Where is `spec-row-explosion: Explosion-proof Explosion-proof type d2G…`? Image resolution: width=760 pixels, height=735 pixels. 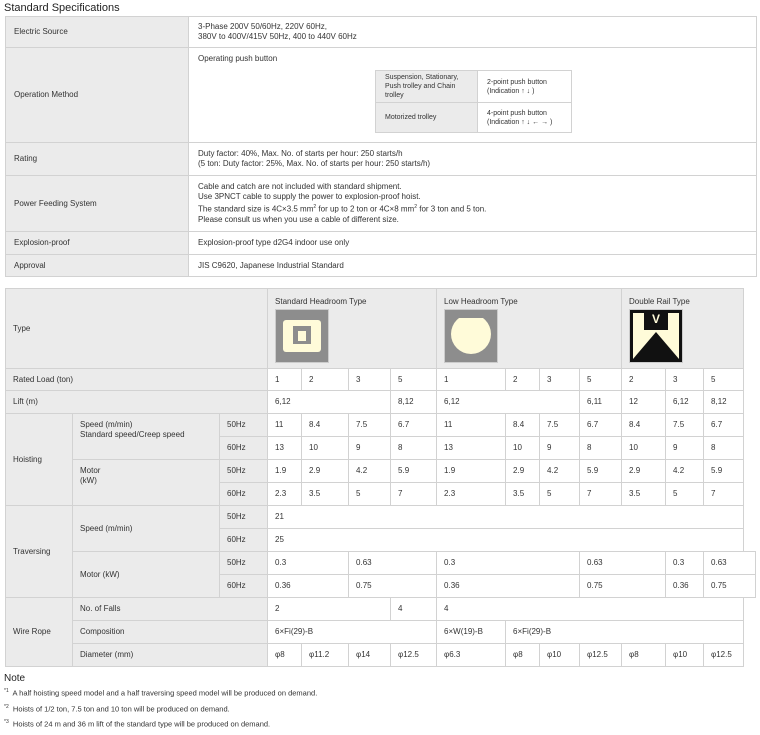 spec-row-explosion: Explosion-proof Explosion-proof type d2G… is located at coordinates (381, 243).